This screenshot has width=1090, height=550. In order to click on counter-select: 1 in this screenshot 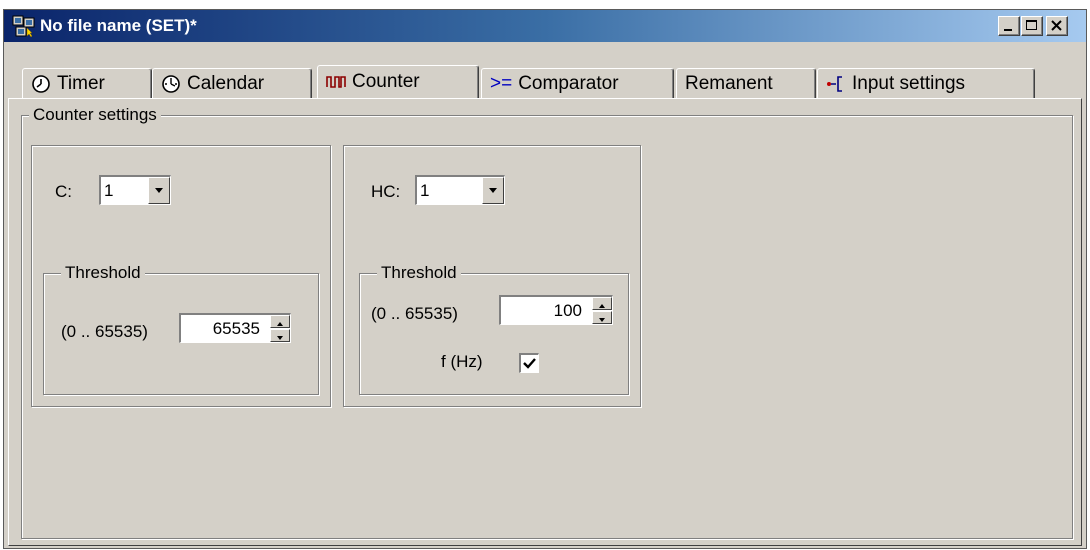, I will do `click(135, 190)`.